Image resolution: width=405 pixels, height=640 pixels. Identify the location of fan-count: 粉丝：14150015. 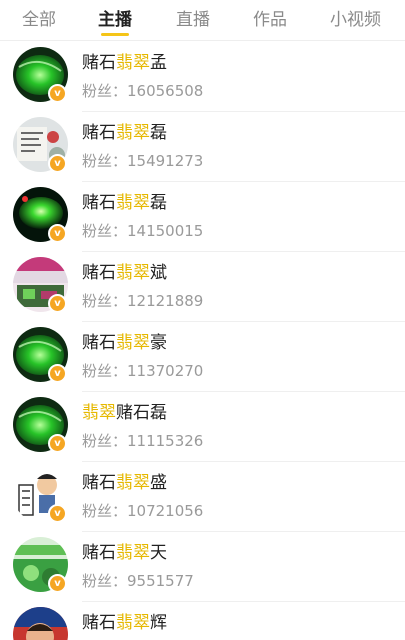
(143, 231).